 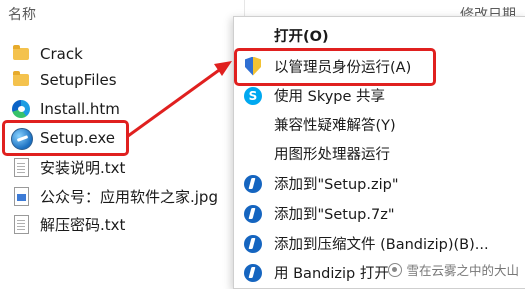 What do you see at coordinates (83, 224) in the screenshot?
I see `file-name: 解压密码.txt` at bounding box center [83, 224].